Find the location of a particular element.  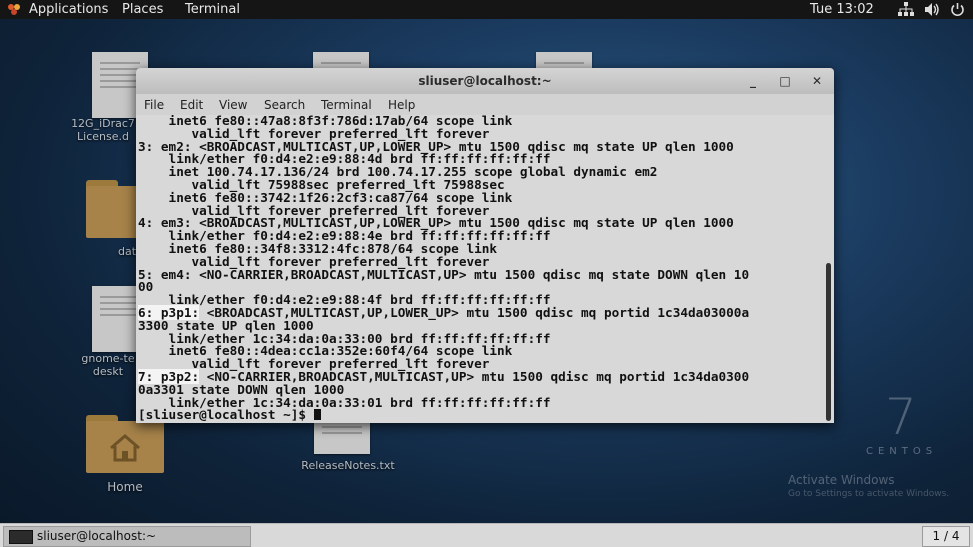

terminal-line: [sliuser@localhost ~]$ is located at coordinates (226, 415).